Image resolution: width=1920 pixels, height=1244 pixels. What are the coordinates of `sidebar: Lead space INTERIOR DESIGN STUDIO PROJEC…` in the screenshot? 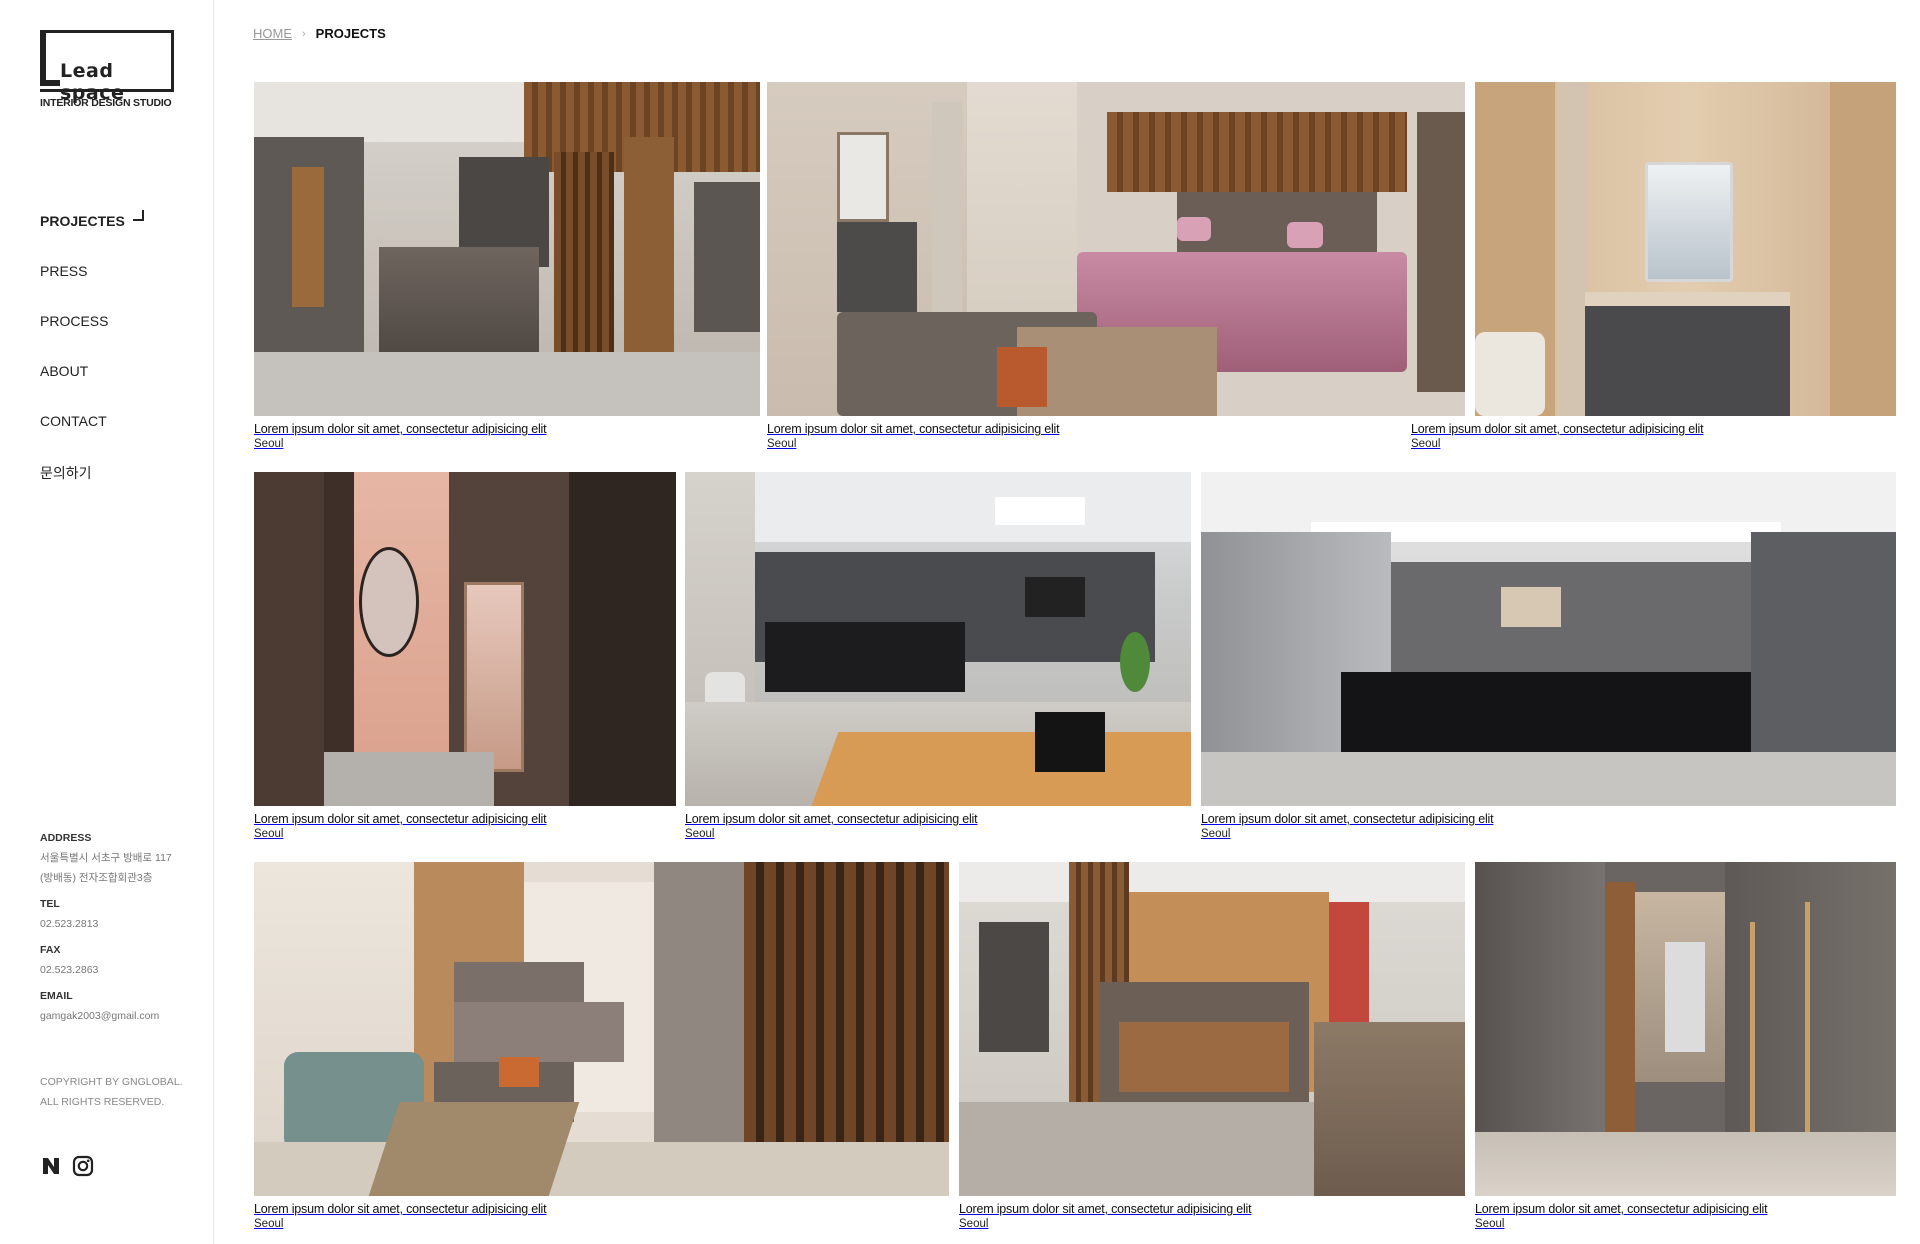 It's located at (107, 622).